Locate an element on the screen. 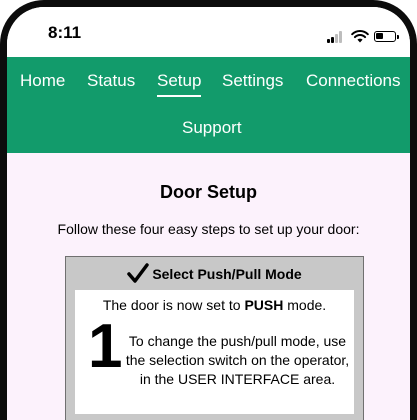  nav-item-support: Support is located at coordinates (212, 128).